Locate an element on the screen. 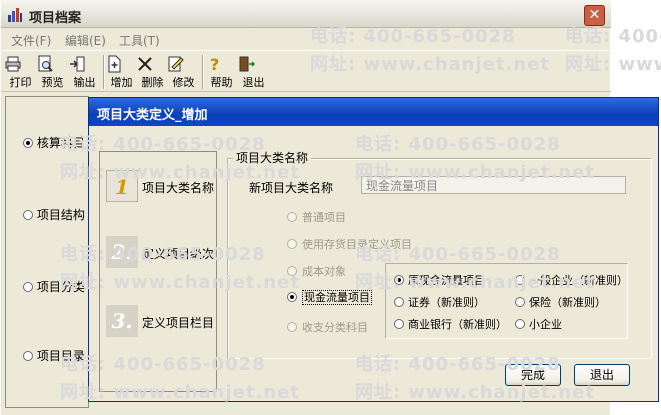 The width and height of the screenshot is (661, 415). option-label: 成本对象 is located at coordinates (324, 271).